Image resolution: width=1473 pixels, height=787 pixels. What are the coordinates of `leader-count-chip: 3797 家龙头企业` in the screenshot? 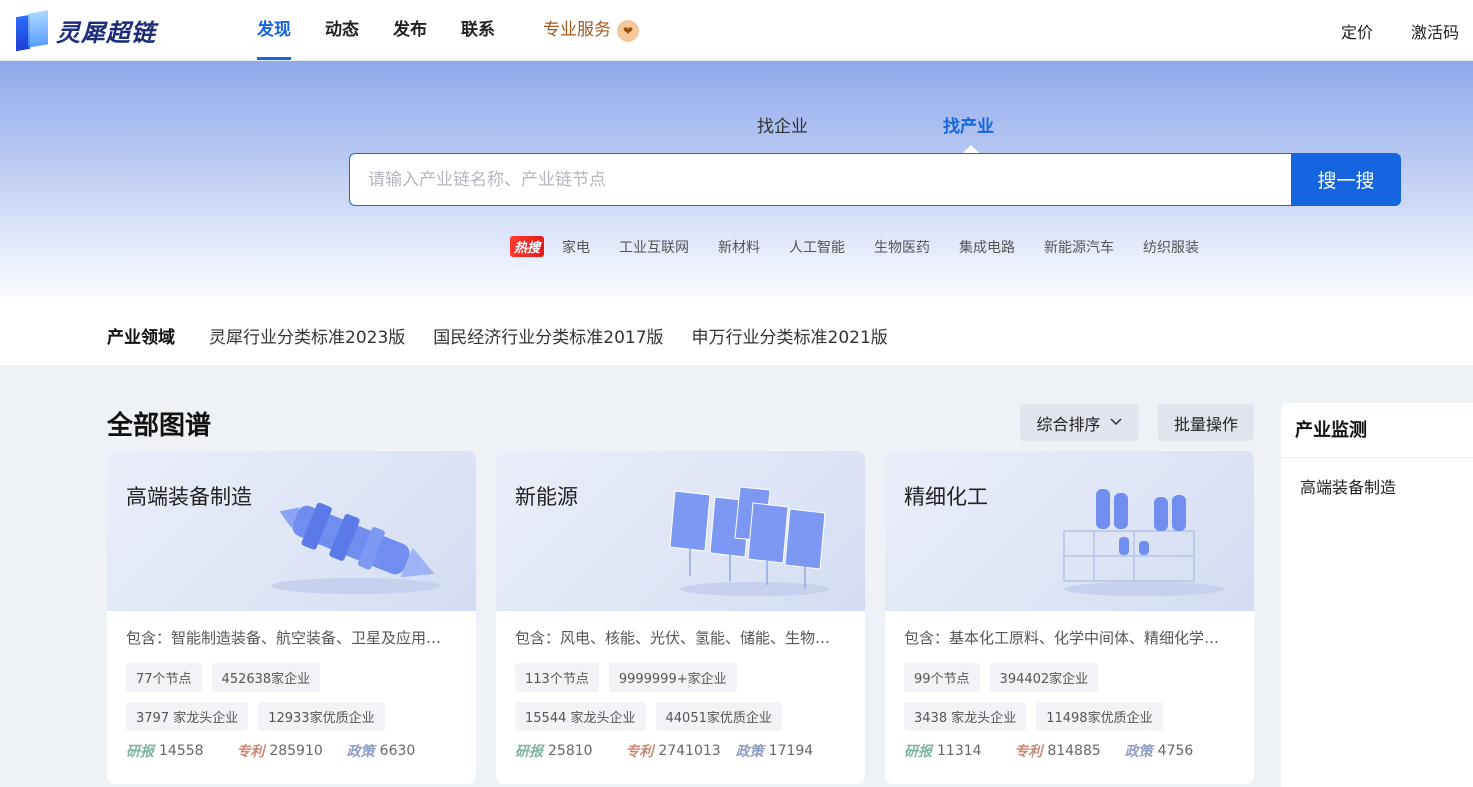 It's located at (187, 716).